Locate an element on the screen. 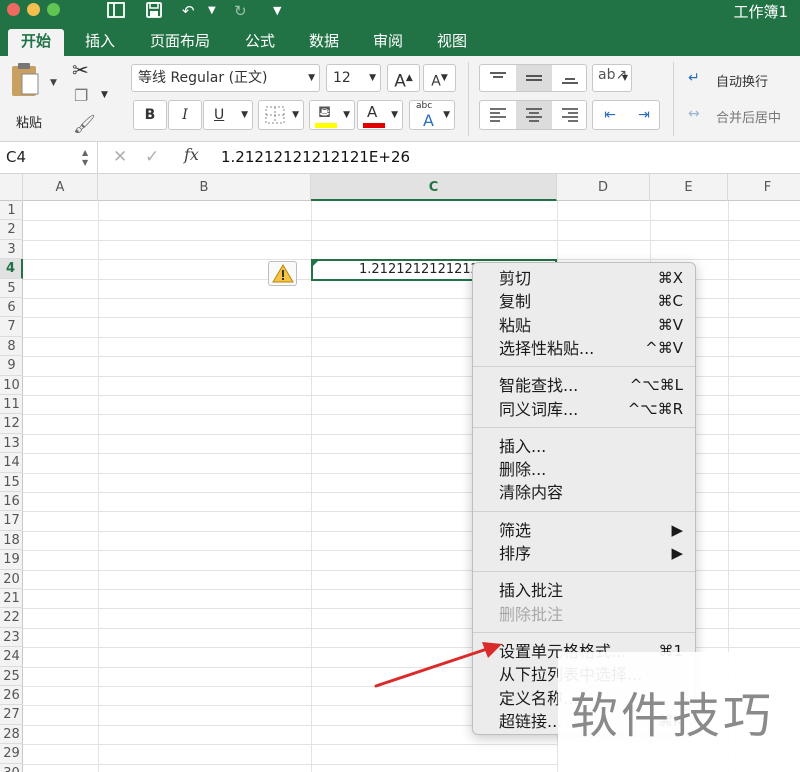  row-header: 1 is located at coordinates (11, 211).